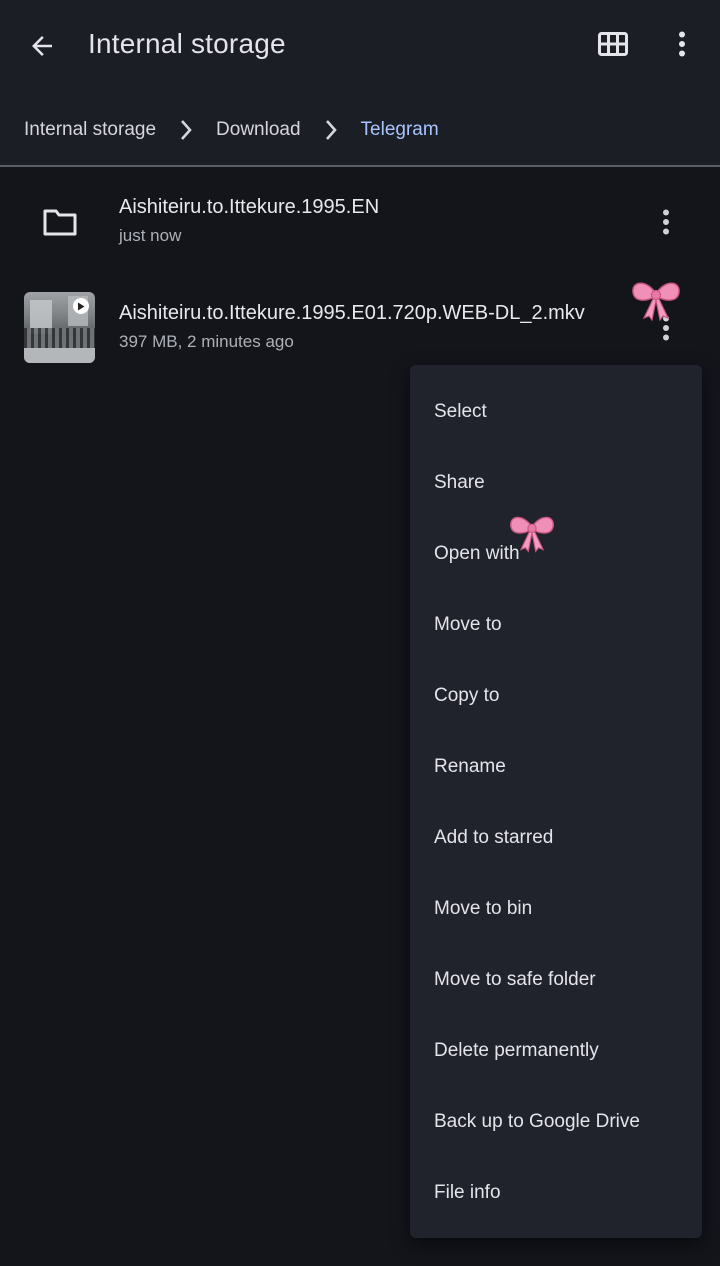 This screenshot has width=720, height=1266. What do you see at coordinates (187, 43) in the screenshot?
I see `page-title: Internal storage` at bounding box center [187, 43].